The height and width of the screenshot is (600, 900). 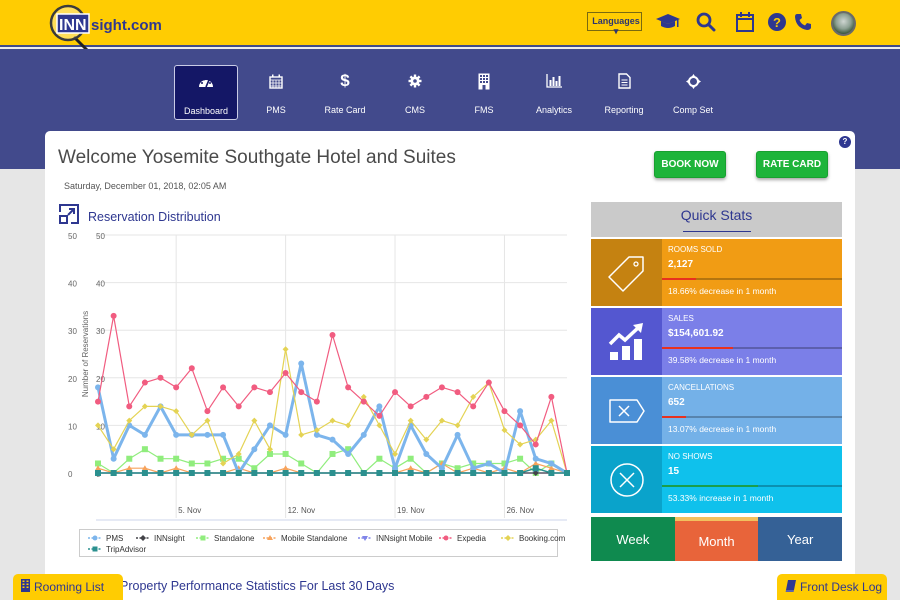 I want to click on gear-icon, so click(x=415, y=81).